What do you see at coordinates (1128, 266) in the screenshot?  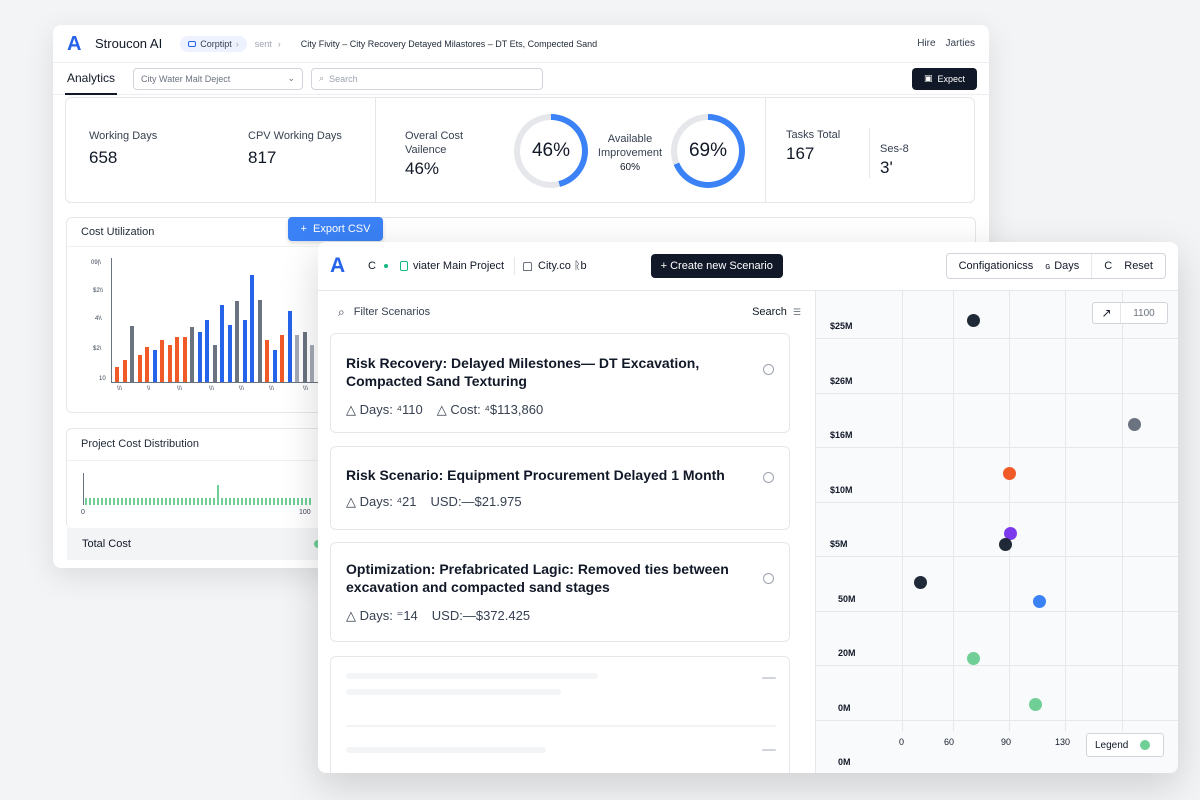 I see `reset-button: C Reset` at bounding box center [1128, 266].